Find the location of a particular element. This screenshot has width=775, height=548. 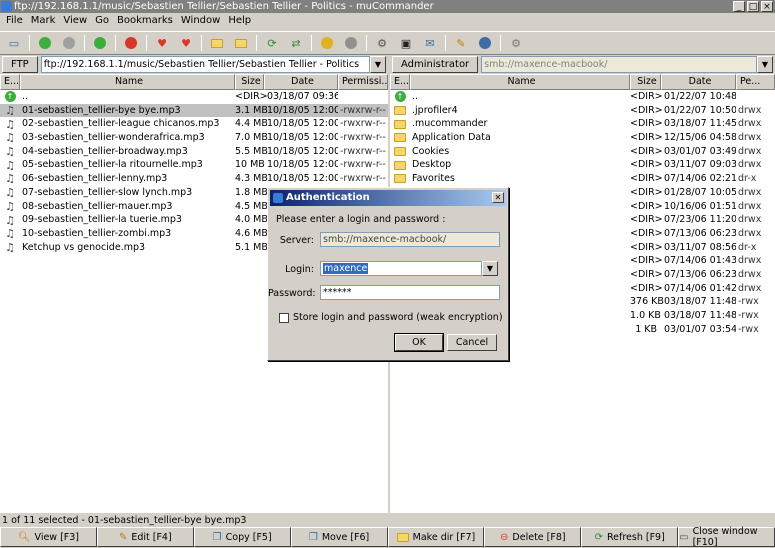

dialog-title-bar: Authentication ✕ is located at coordinates (388, 198).